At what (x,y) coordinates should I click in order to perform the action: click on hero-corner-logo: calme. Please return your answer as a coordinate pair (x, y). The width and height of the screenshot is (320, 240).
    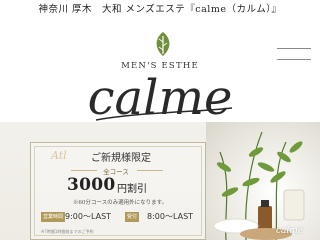
    Looking at the image, I should click on (290, 231).